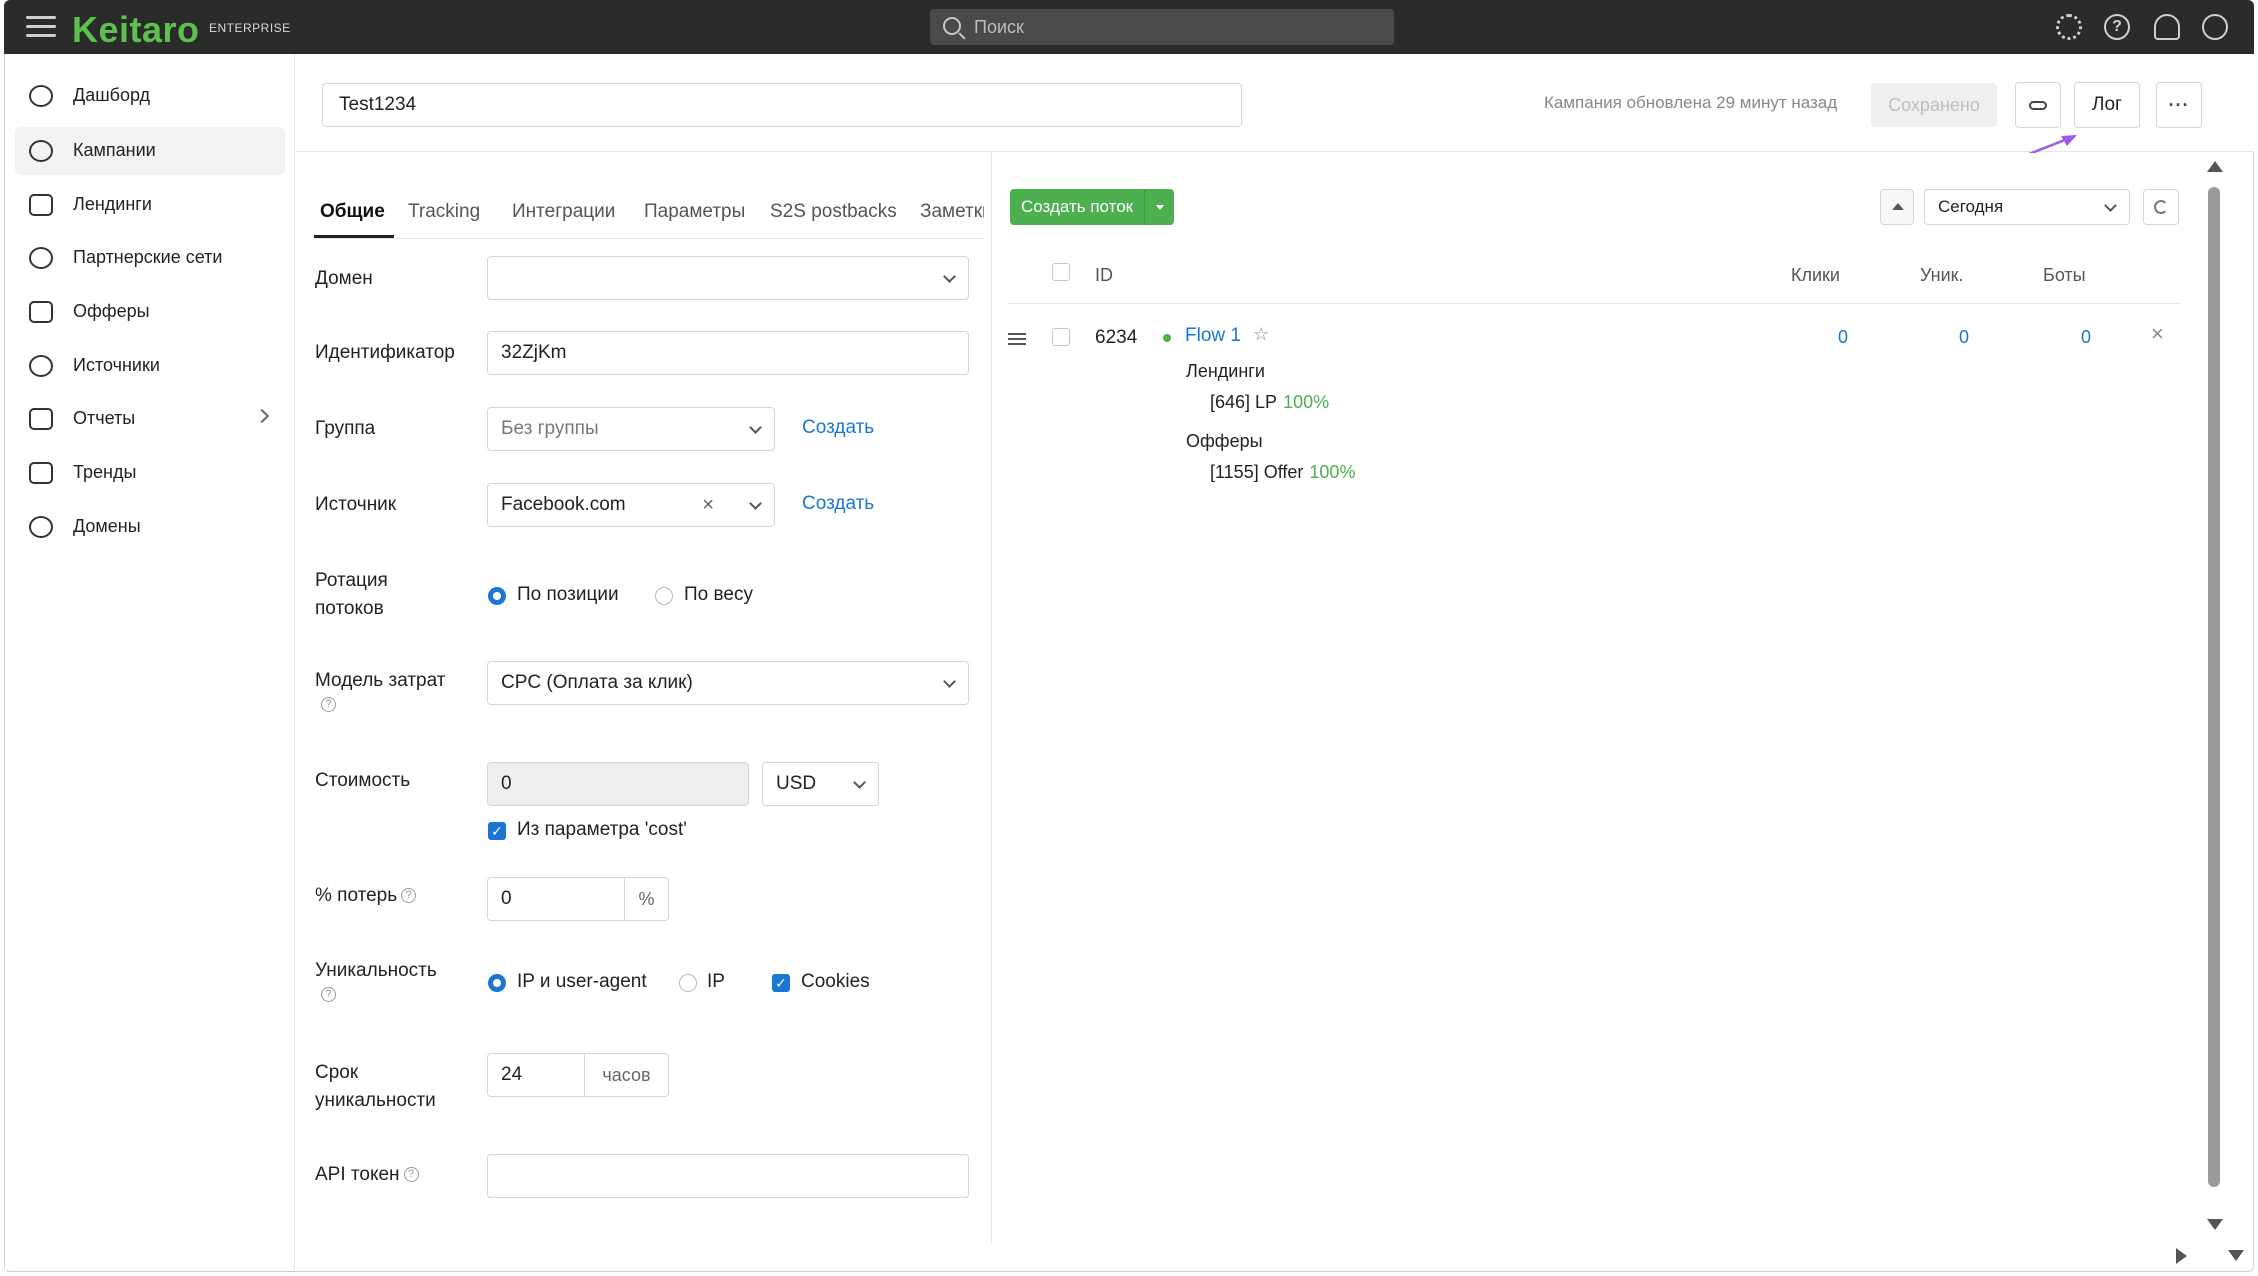 Image resolution: width=2258 pixels, height=1276 pixels. I want to click on campaign-name-input, so click(782, 105).